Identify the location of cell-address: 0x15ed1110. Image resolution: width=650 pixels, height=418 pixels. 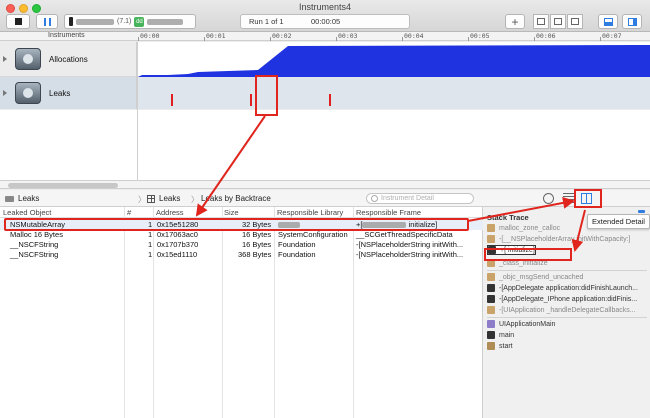
(177, 254).